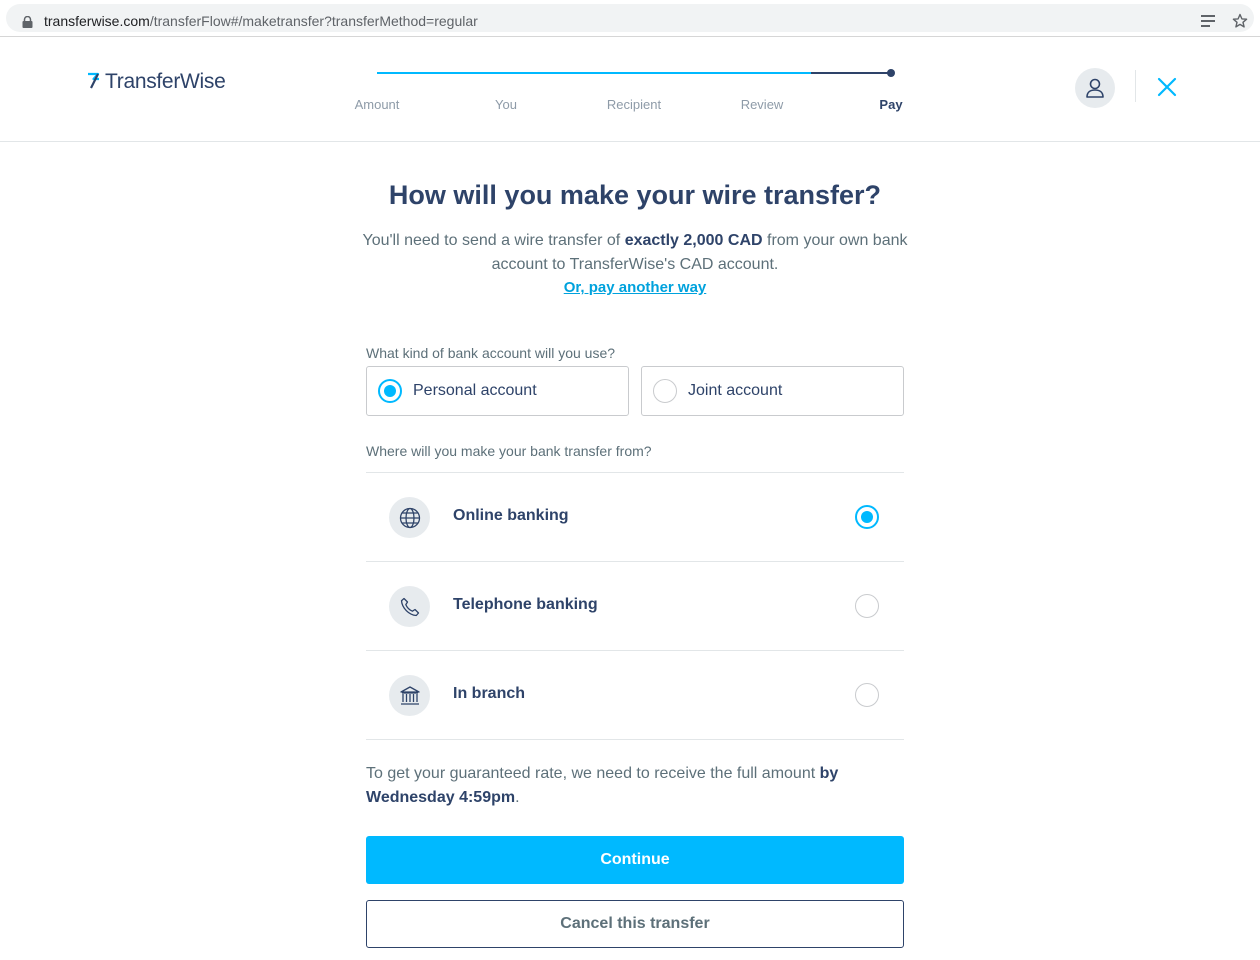  What do you see at coordinates (1135, 86) in the screenshot?
I see `header-divider` at bounding box center [1135, 86].